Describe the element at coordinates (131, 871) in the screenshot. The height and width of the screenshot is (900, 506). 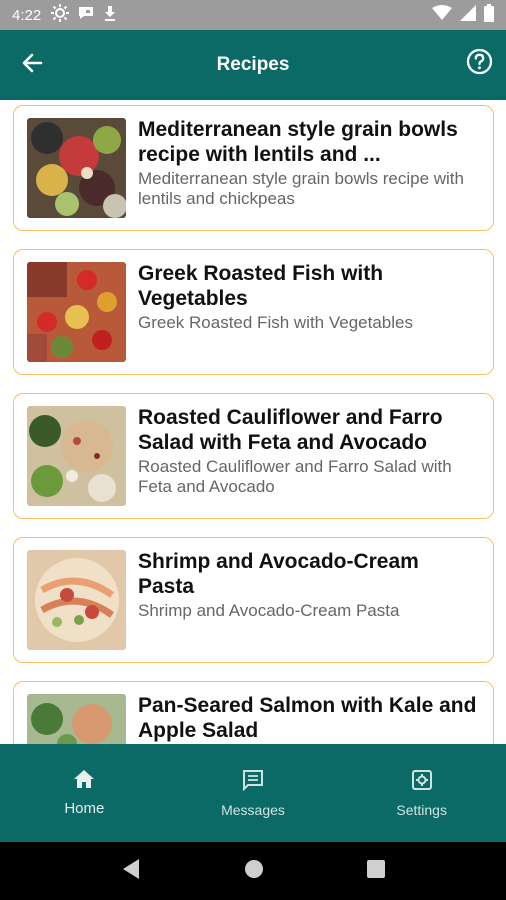
I see `back-triangle-icon` at that location.